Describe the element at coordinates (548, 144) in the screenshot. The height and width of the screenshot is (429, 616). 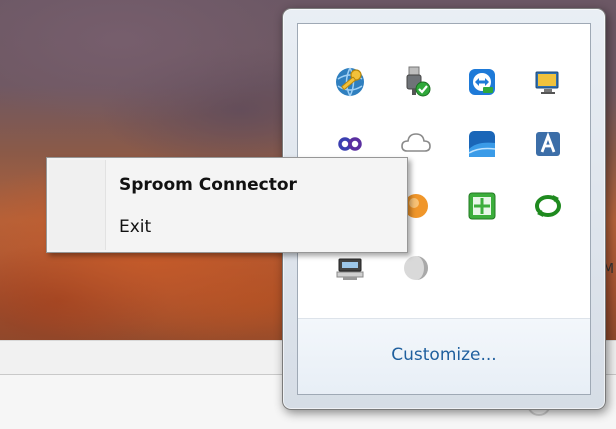
I see `a-letter-icon` at that location.